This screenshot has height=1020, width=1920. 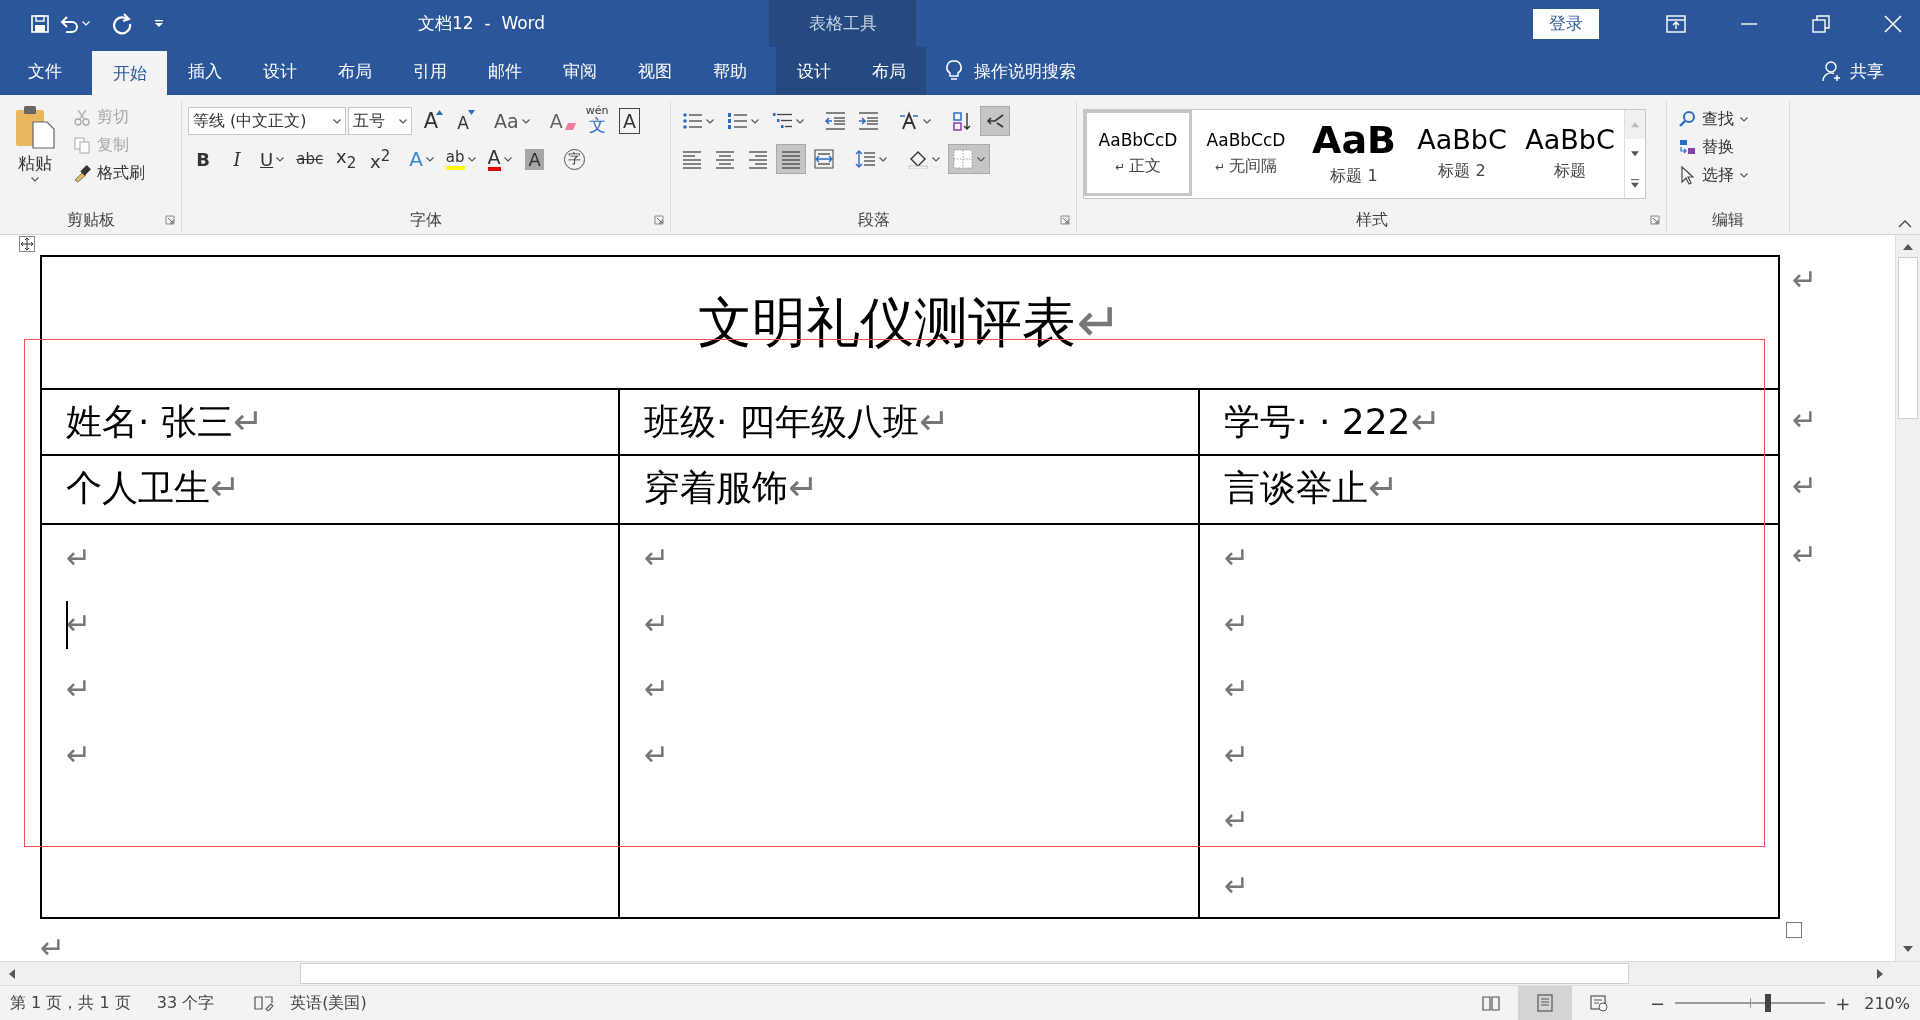 What do you see at coordinates (1599, 1003) in the screenshot?
I see `web-layout-icon` at bounding box center [1599, 1003].